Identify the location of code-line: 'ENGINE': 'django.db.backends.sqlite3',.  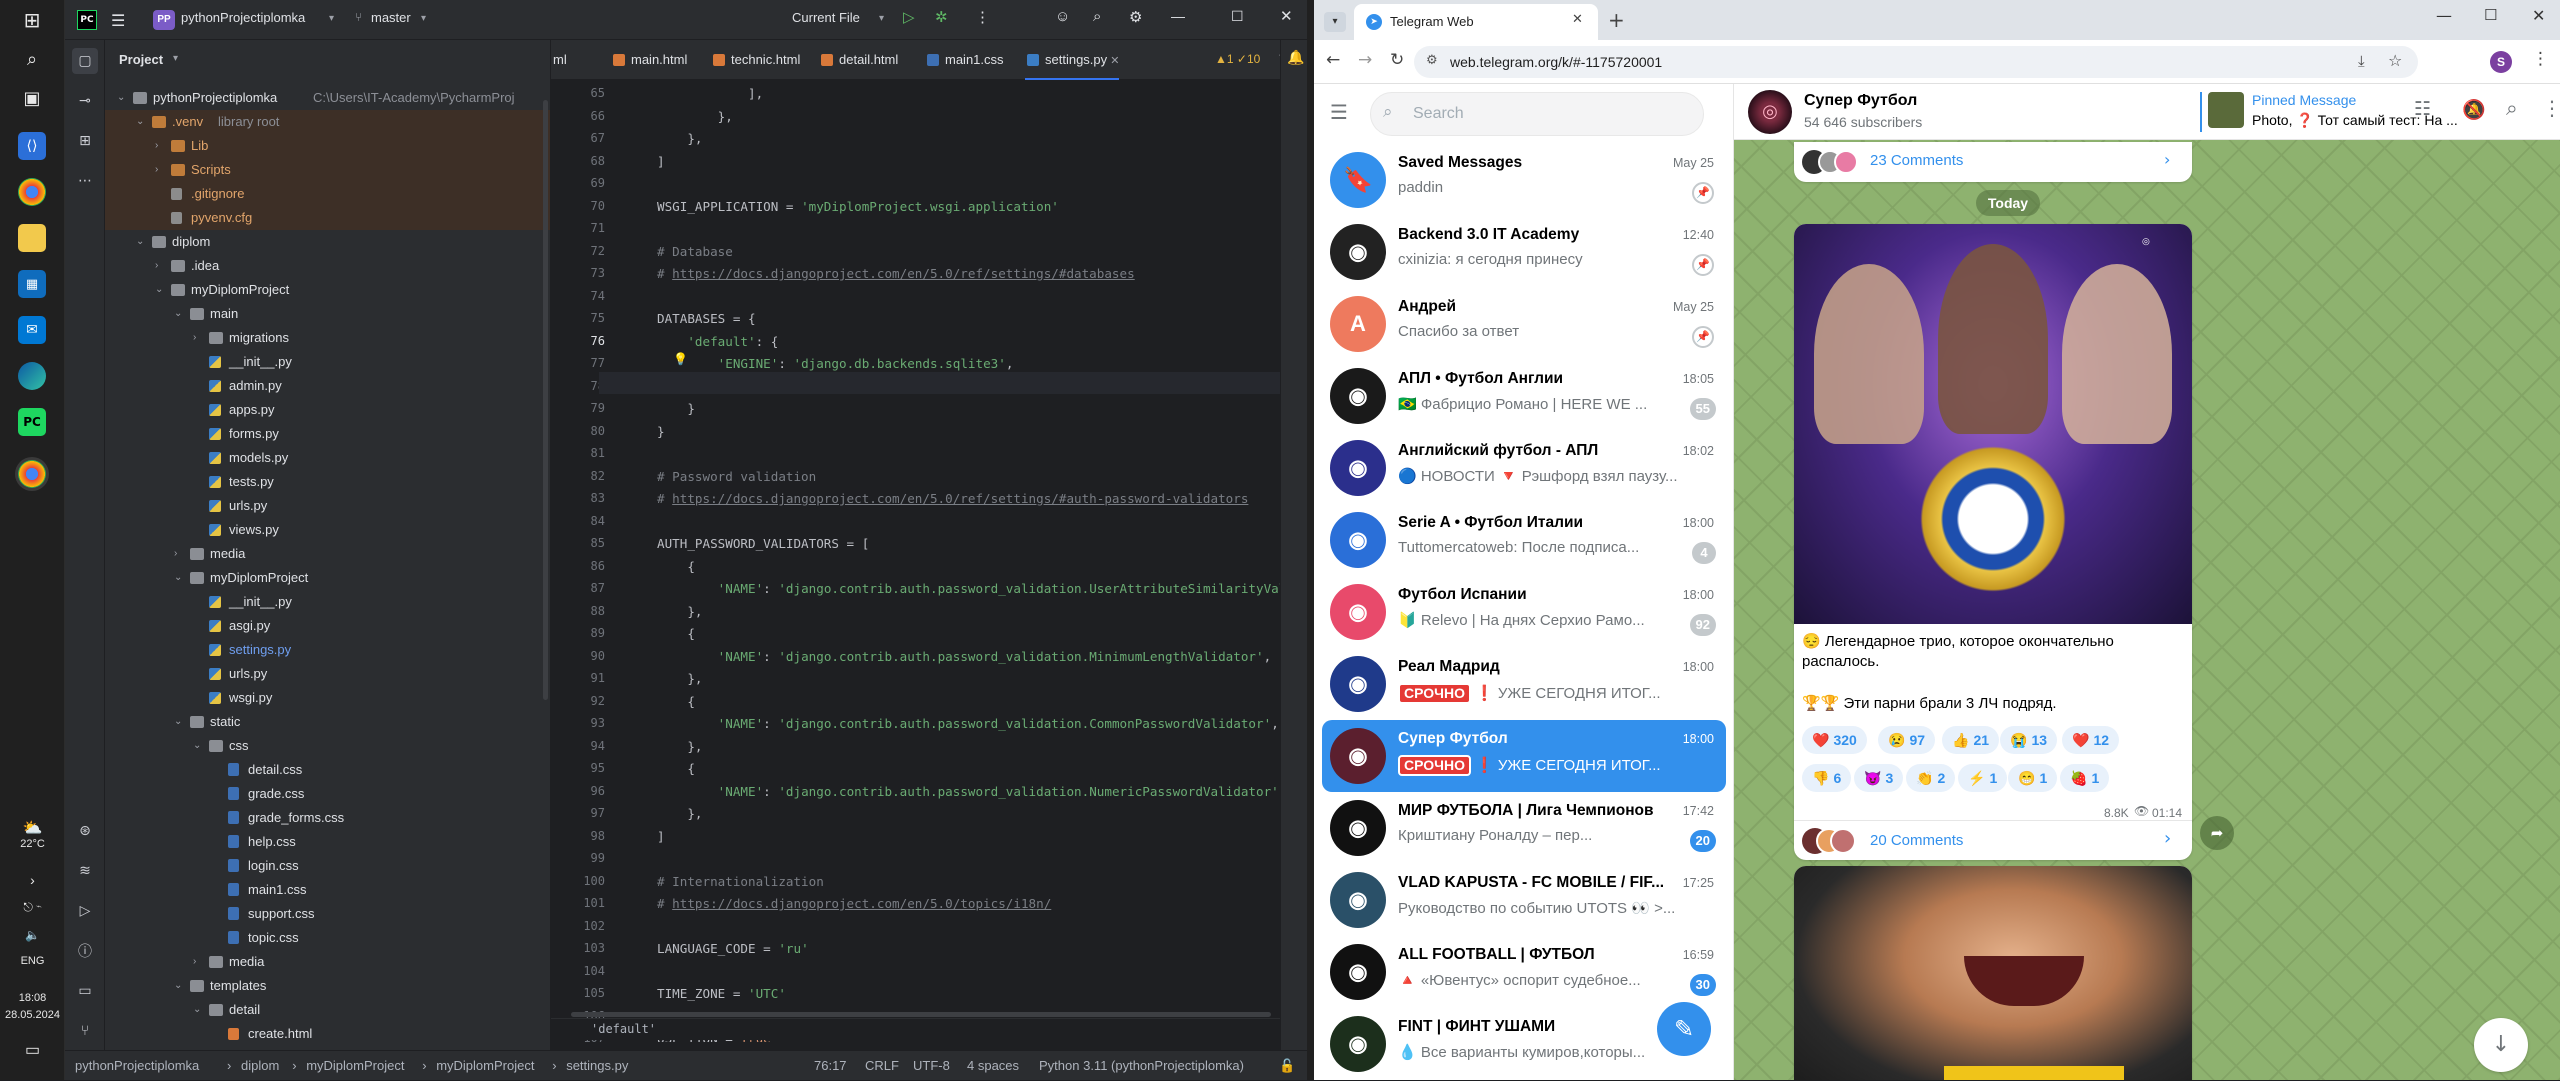
(835, 363).